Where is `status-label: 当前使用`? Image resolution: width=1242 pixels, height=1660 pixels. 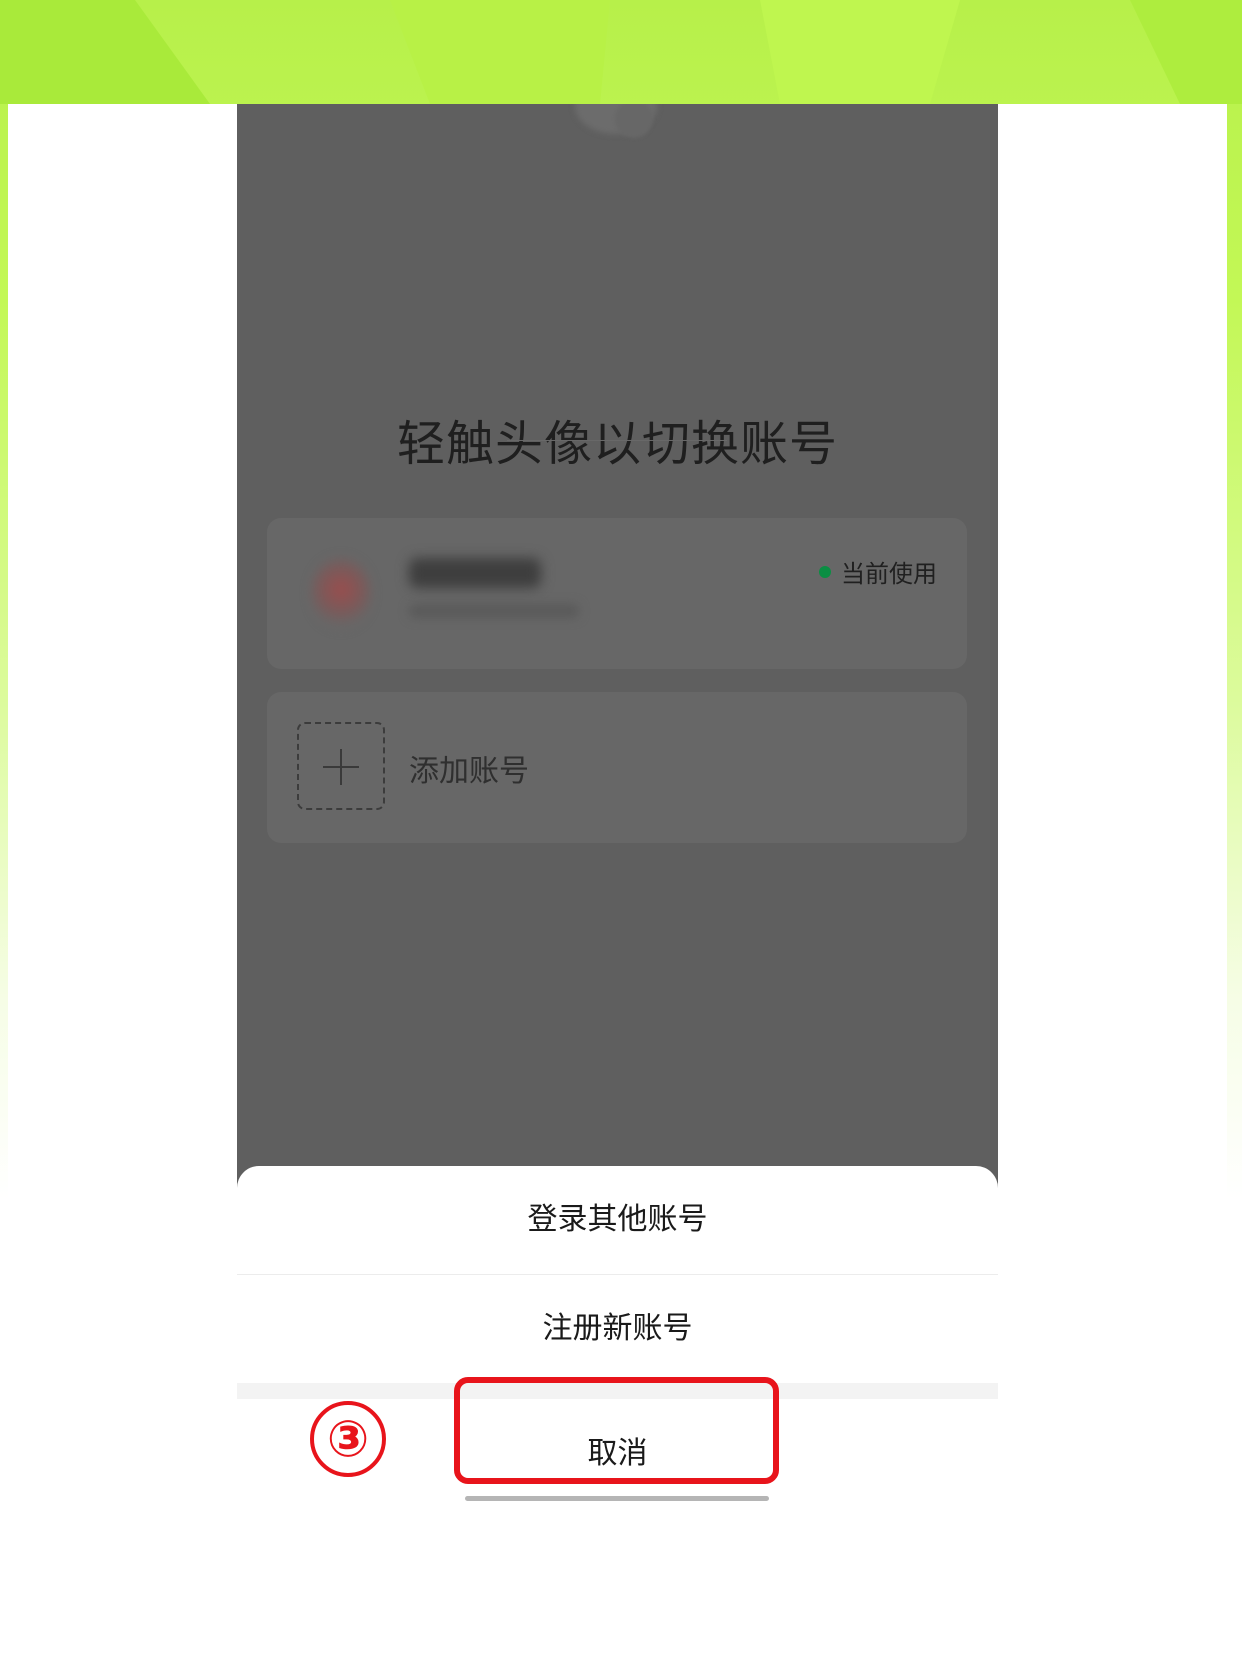
status-label: 当前使用 is located at coordinates (889, 574).